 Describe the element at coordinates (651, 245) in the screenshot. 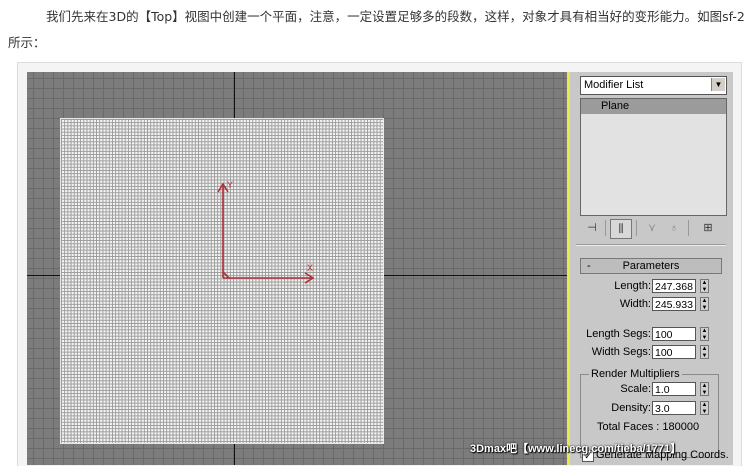

I see `panel-separator` at that location.